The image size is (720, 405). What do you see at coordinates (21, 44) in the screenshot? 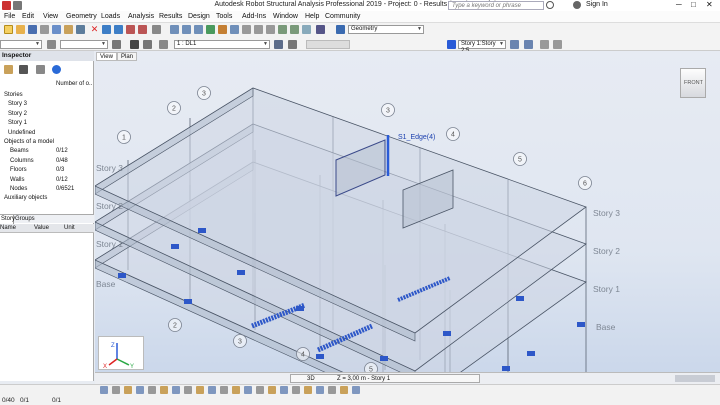
I see `selection-combo: ▼` at bounding box center [21, 44].